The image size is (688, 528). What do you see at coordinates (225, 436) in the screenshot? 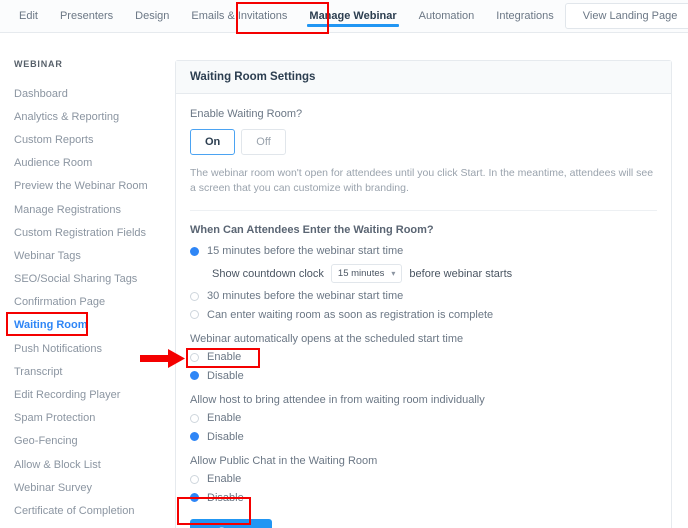
I see `bring-attendee-disable-label: Disable` at bounding box center [225, 436].